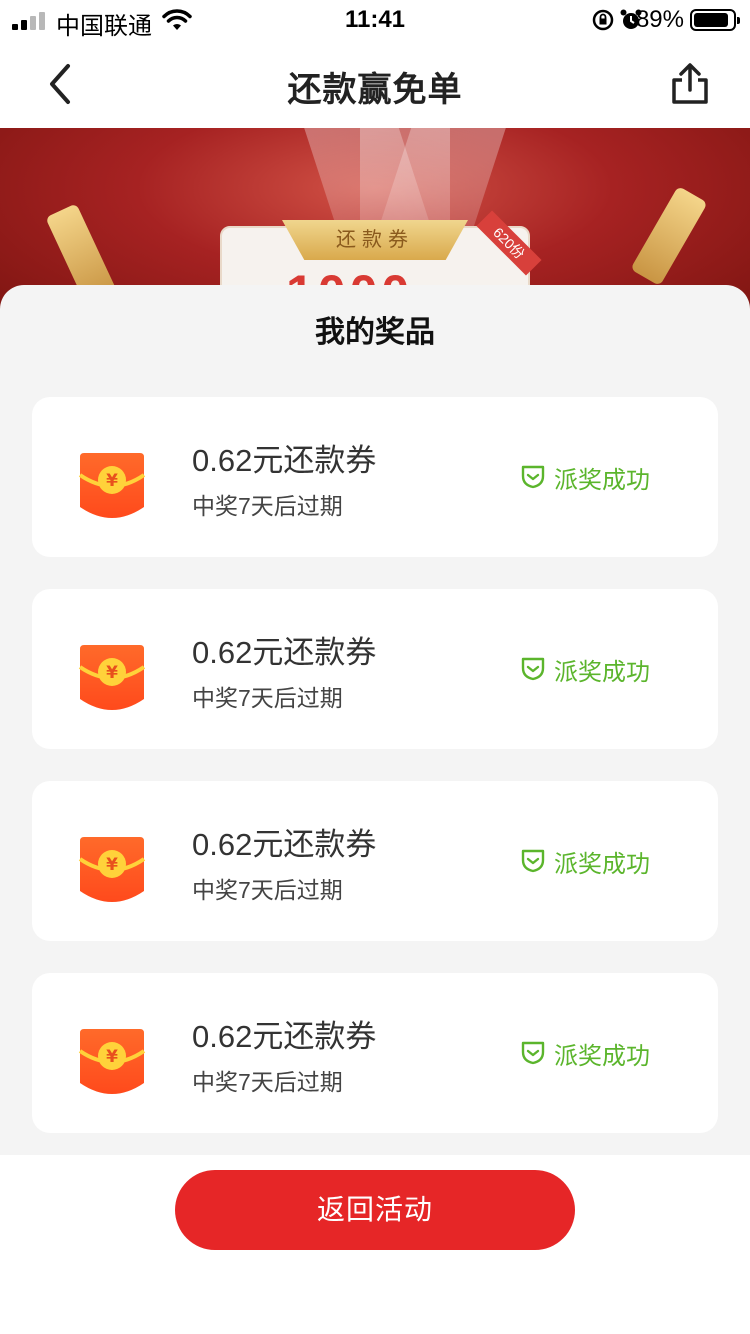 The width and height of the screenshot is (750, 1334). Describe the element at coordinates (690, 84) in the screenshot. I see `share-icon` at that location.